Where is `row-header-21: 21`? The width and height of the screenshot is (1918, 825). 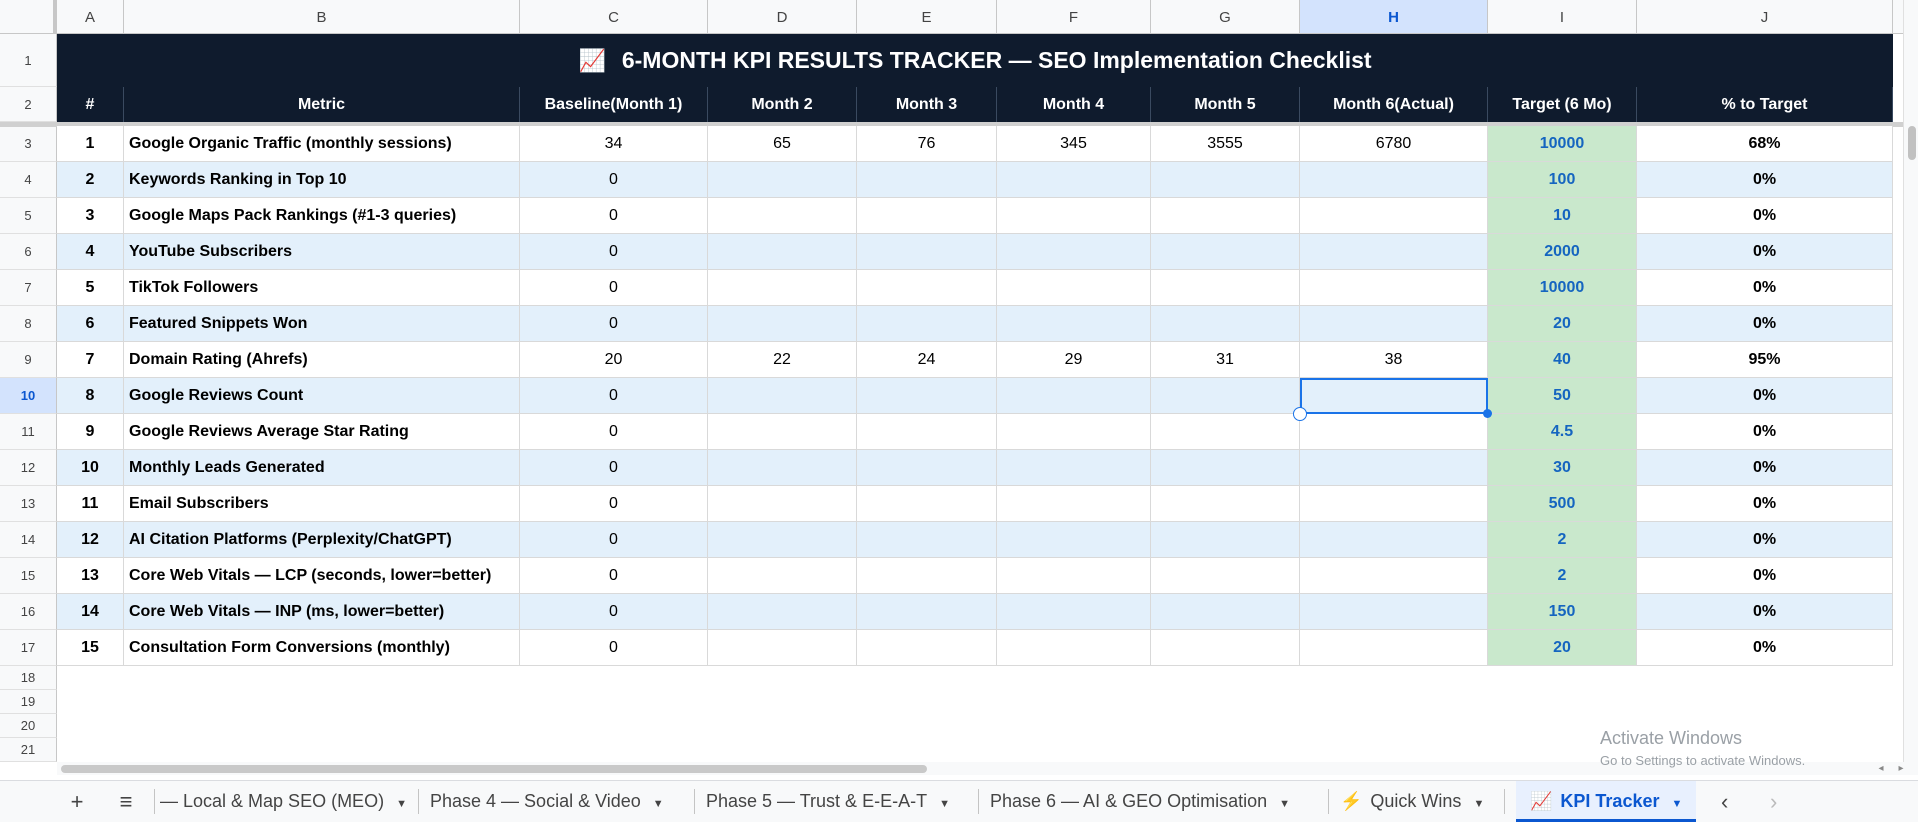
row-header-21: 21 is located at coordinates (28, 750).